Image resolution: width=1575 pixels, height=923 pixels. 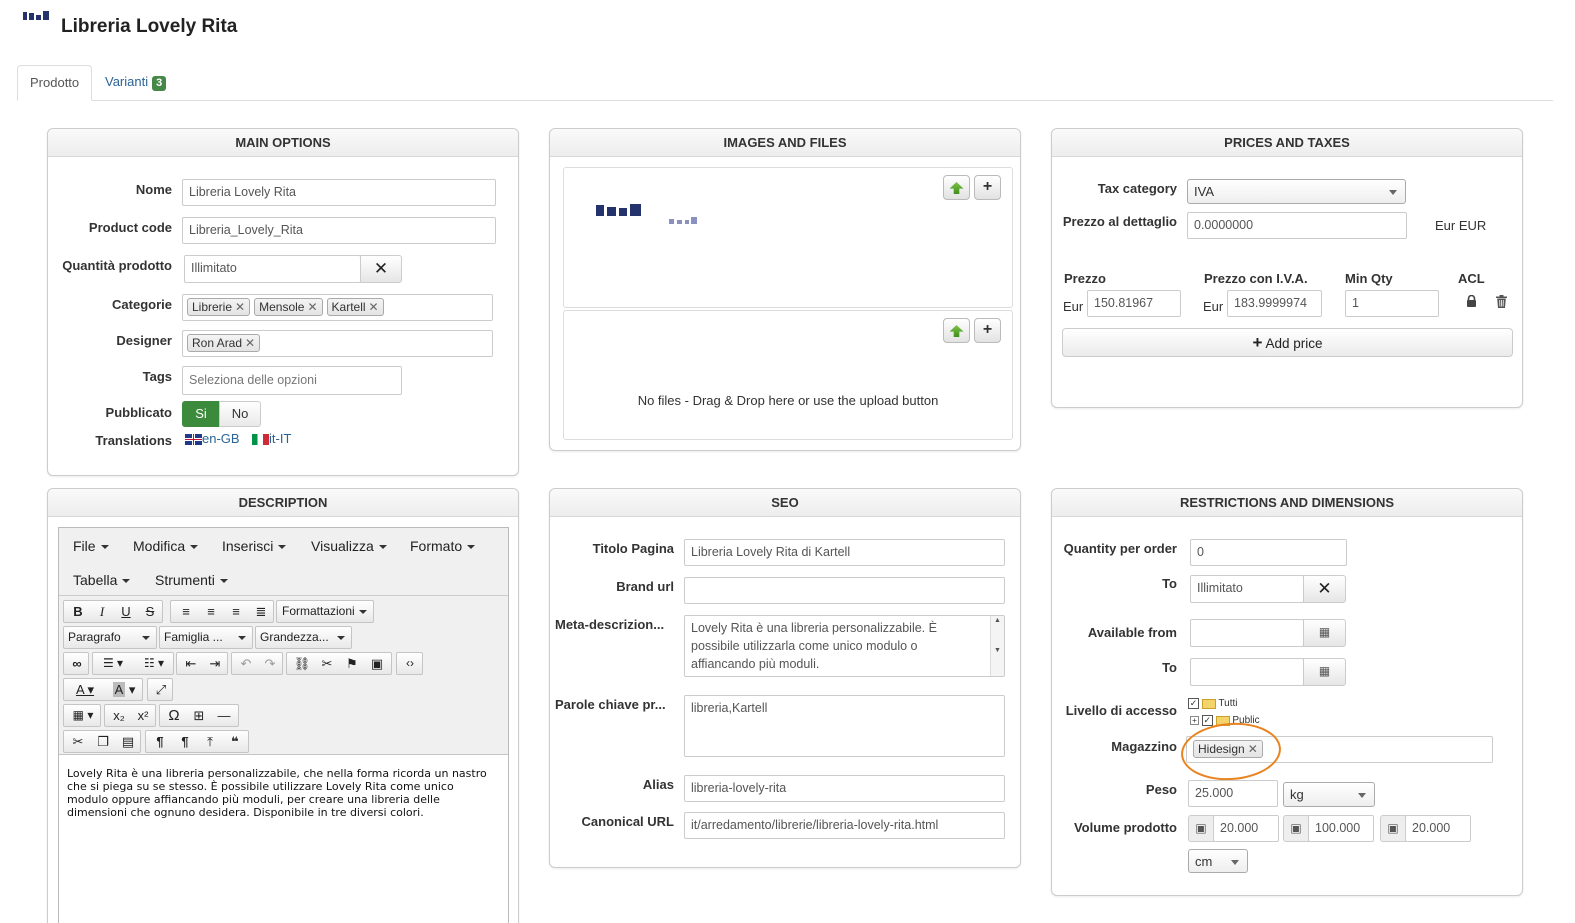 I want to click on volume-length-input: 20.000, so click(x=1246, y=828).